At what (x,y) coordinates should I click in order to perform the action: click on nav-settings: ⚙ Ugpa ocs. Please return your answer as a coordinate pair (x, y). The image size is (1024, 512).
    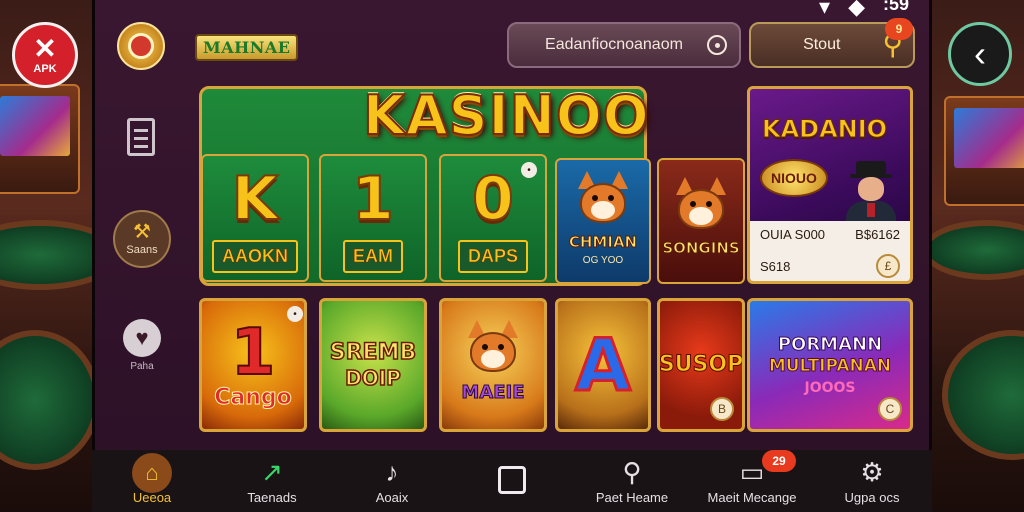
    Looking at the image, I should click on (872, 481).